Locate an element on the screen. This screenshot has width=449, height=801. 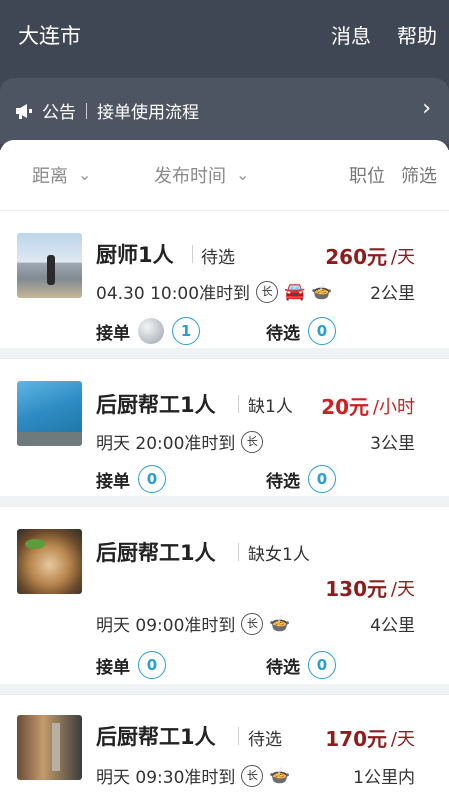
notice-row: 公告 接单使用流程 is located at coordinates (106, 110).